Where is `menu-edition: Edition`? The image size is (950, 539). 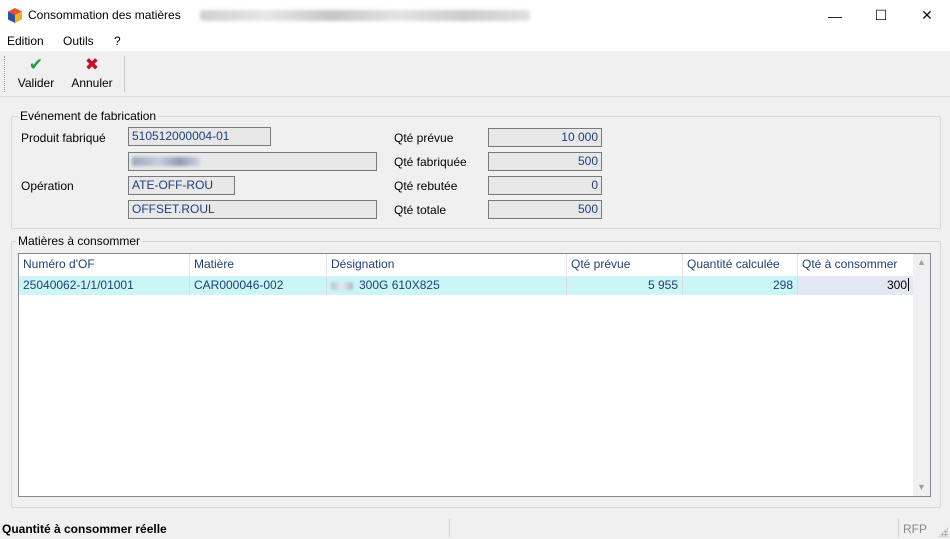 menu-edition: Edition is located at coordinates (25, 41).